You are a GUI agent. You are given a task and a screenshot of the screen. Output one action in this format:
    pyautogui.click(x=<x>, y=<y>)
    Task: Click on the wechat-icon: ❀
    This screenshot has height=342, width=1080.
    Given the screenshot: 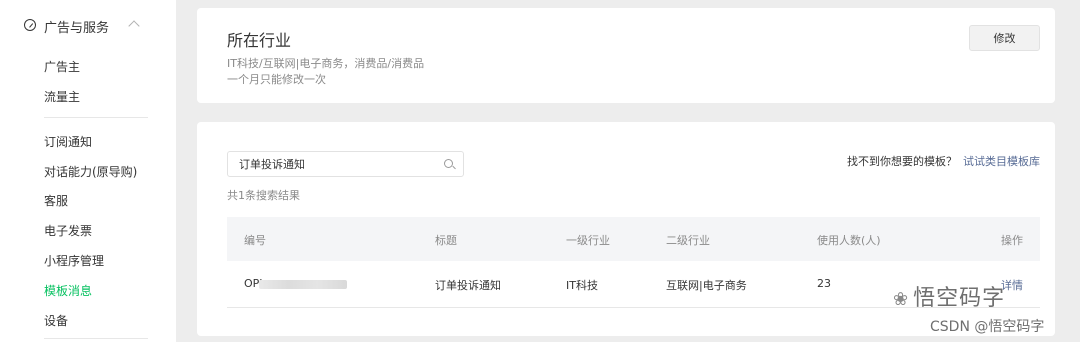 What is the action you would take?
    pyautogui.click(x=901, y=299)
    